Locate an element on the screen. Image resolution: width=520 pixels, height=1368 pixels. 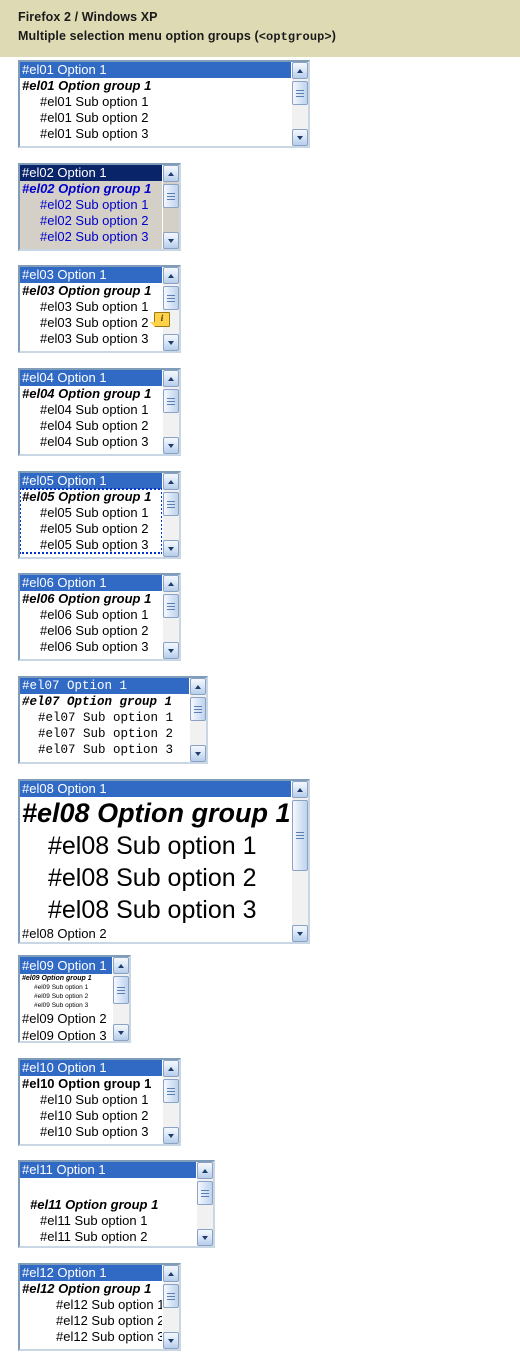
scroll-thumb-el12 is located at coordinates (171, 1296).